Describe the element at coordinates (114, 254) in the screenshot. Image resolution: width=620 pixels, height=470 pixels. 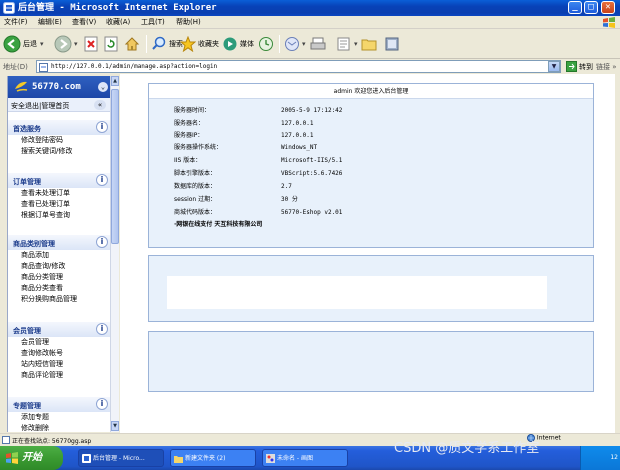
I see `sidebar-scrollbar: ▲ ▼` at that location.